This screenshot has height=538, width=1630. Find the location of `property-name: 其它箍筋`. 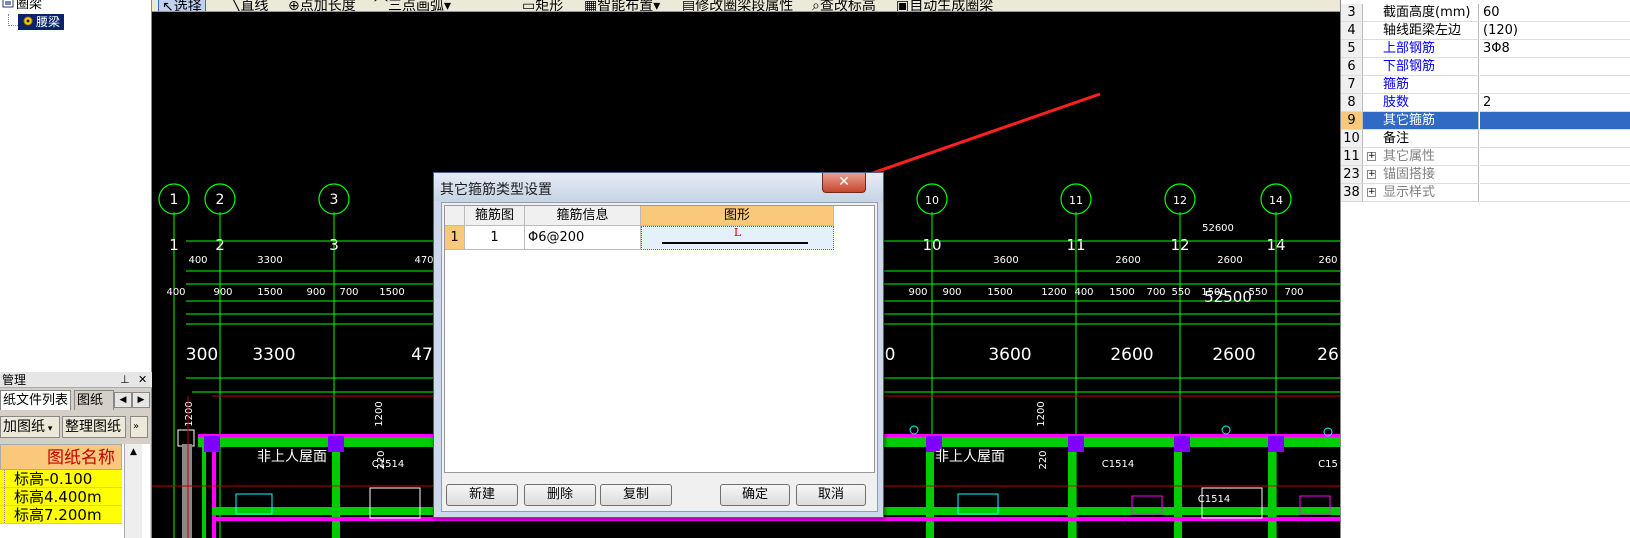

property-name: 其它箍筋 is located at coordinates (1421, 121).